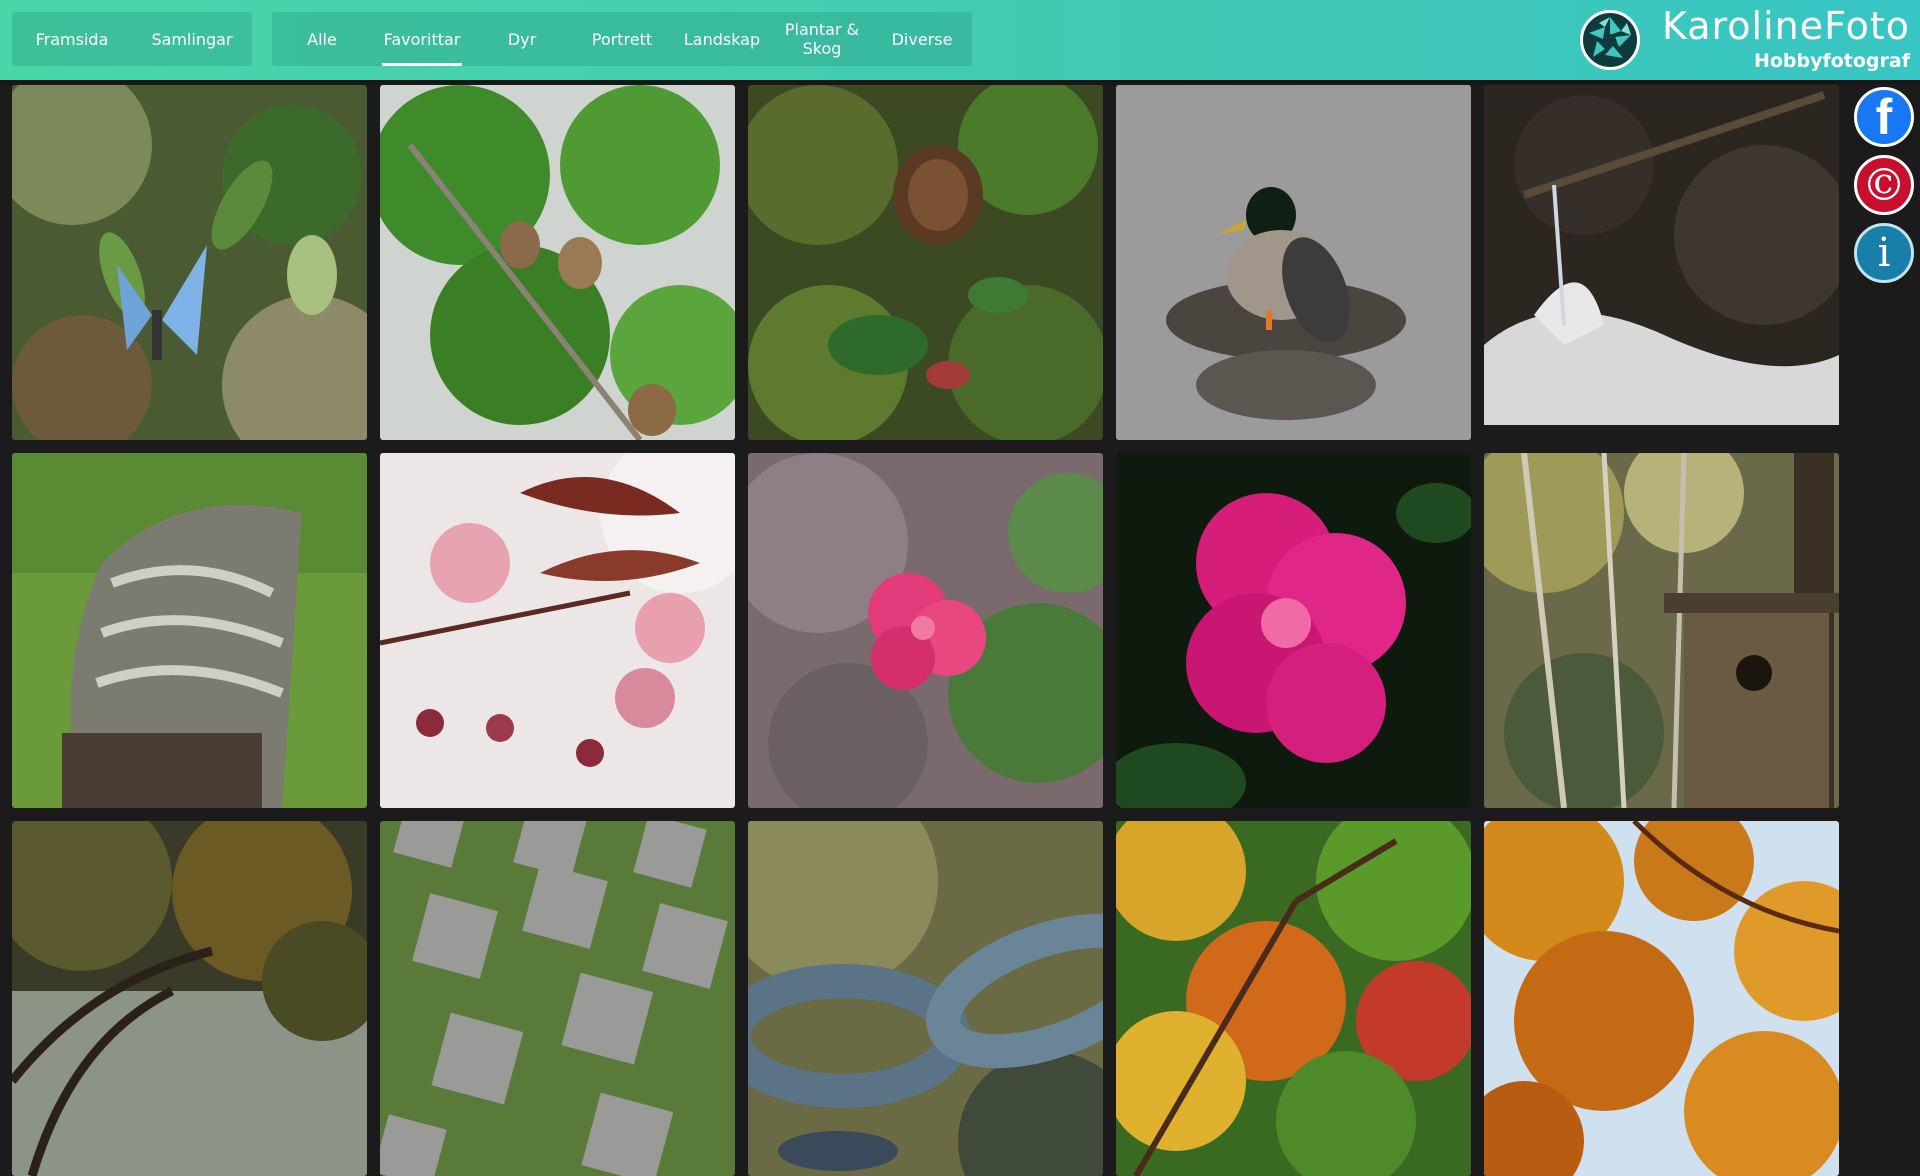 Image resolution: width=1920 pixels, height=1176 pixels. What do you see at coordinates (322, 39) in the screenshot?
I see `tab-alle: Alle` at bounding box center [322, 39].